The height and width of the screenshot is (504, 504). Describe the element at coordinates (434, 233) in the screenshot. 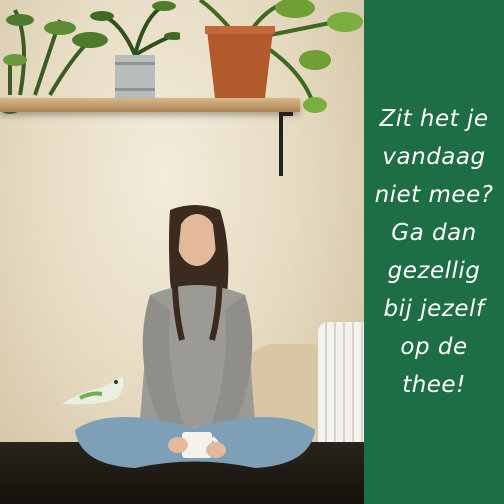

I see `quote-line: Ga dan` at that location.